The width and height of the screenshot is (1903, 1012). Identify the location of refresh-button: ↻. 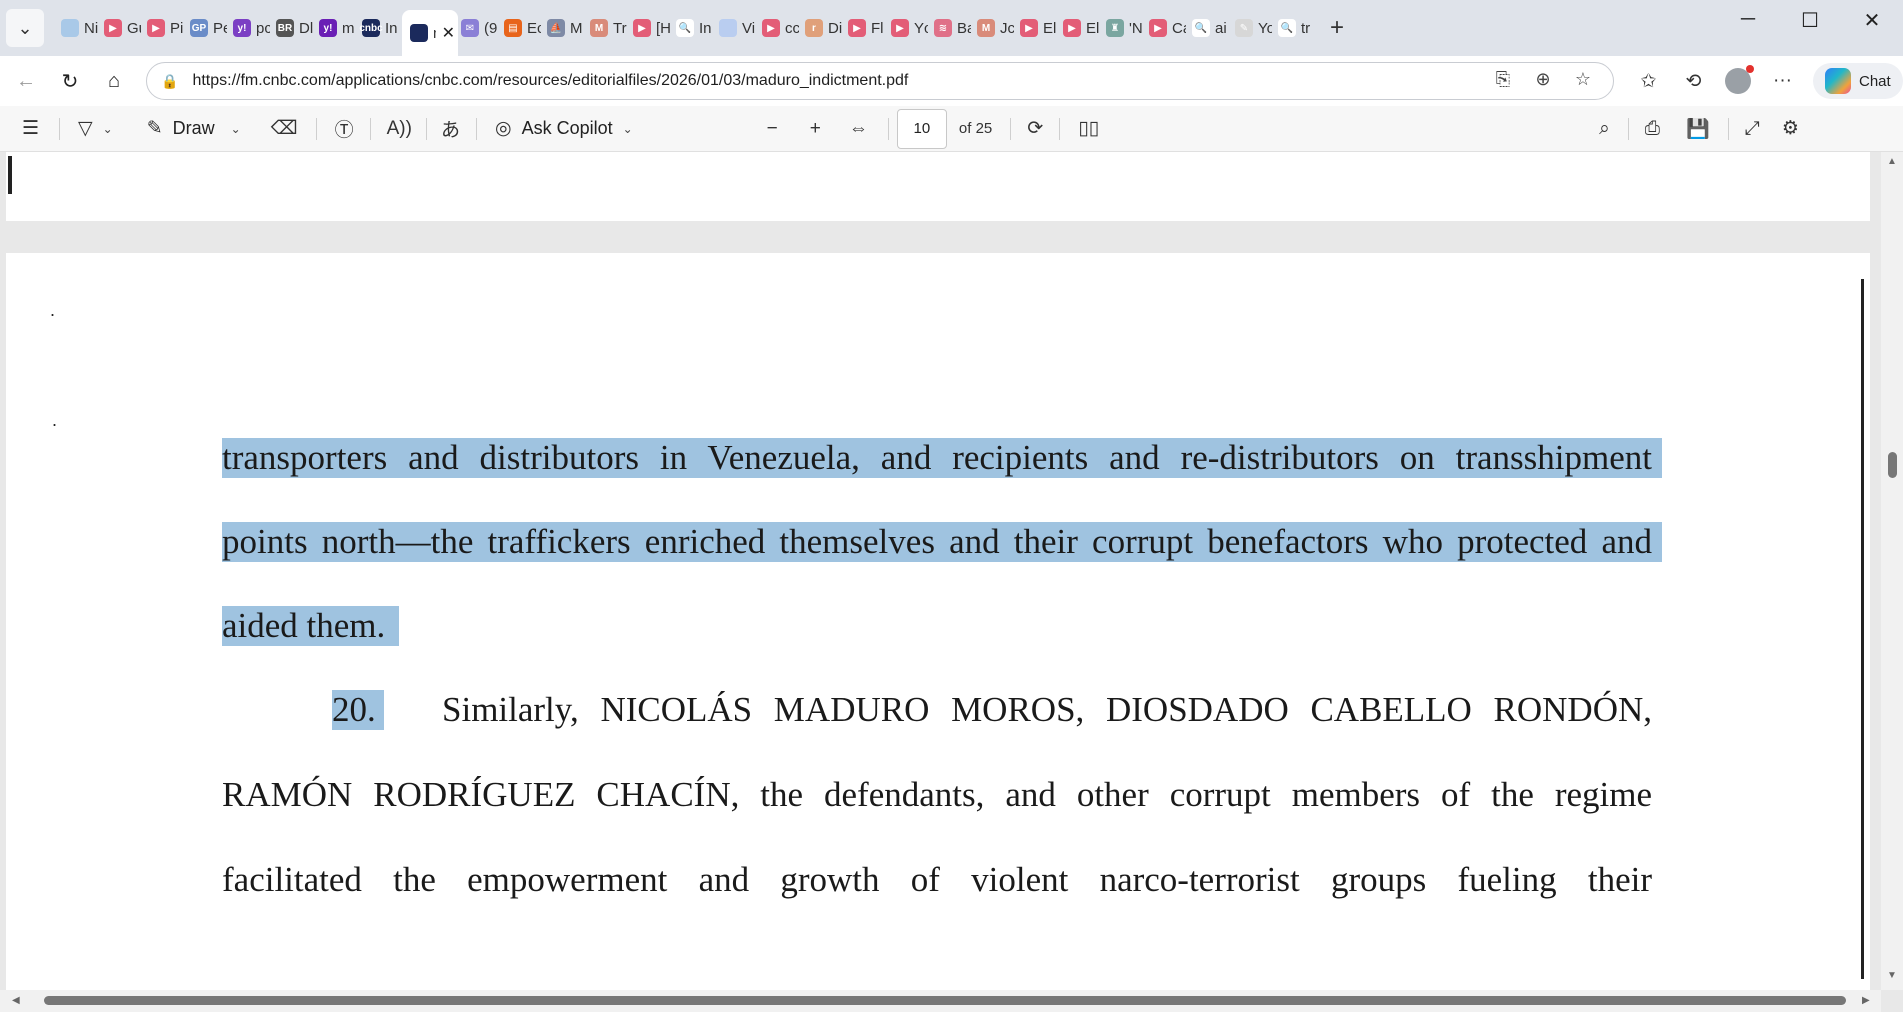
(70, 81).